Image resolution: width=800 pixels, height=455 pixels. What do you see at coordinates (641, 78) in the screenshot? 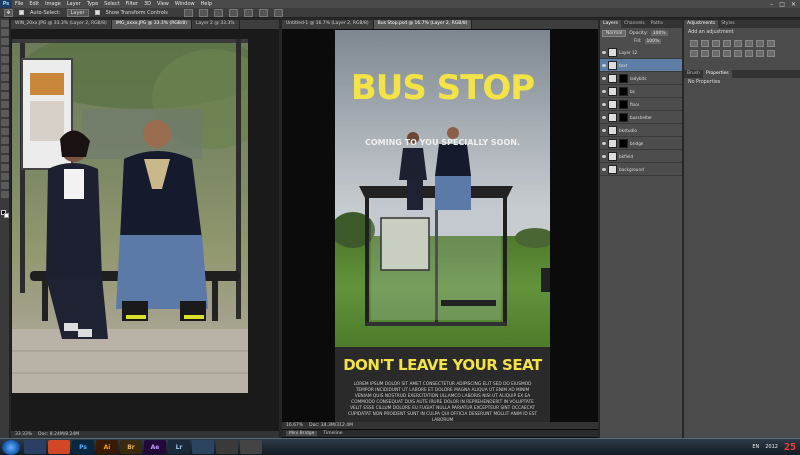
I see `layer-row: ladybits` at bounding box center [641, 78].